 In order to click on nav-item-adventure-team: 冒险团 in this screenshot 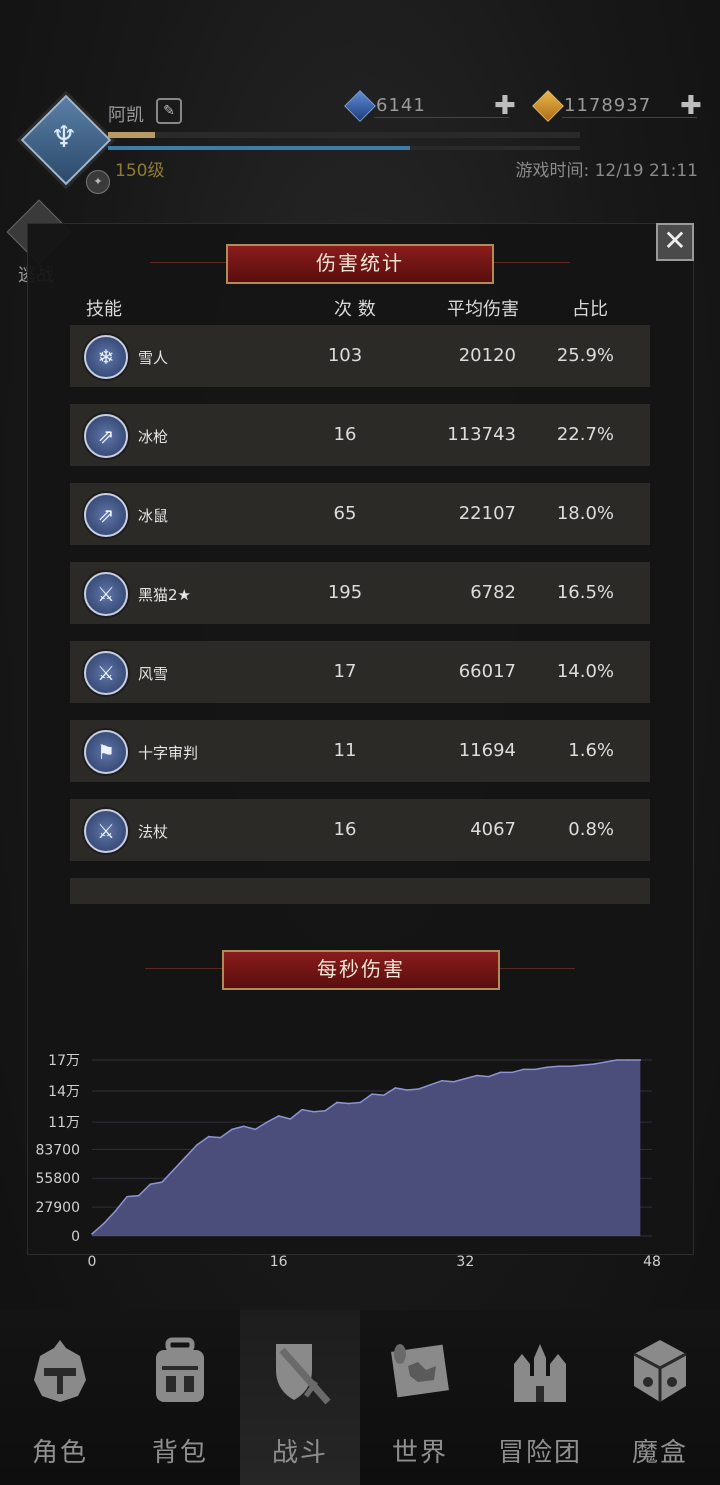, I will do `click(540, 1397)`.